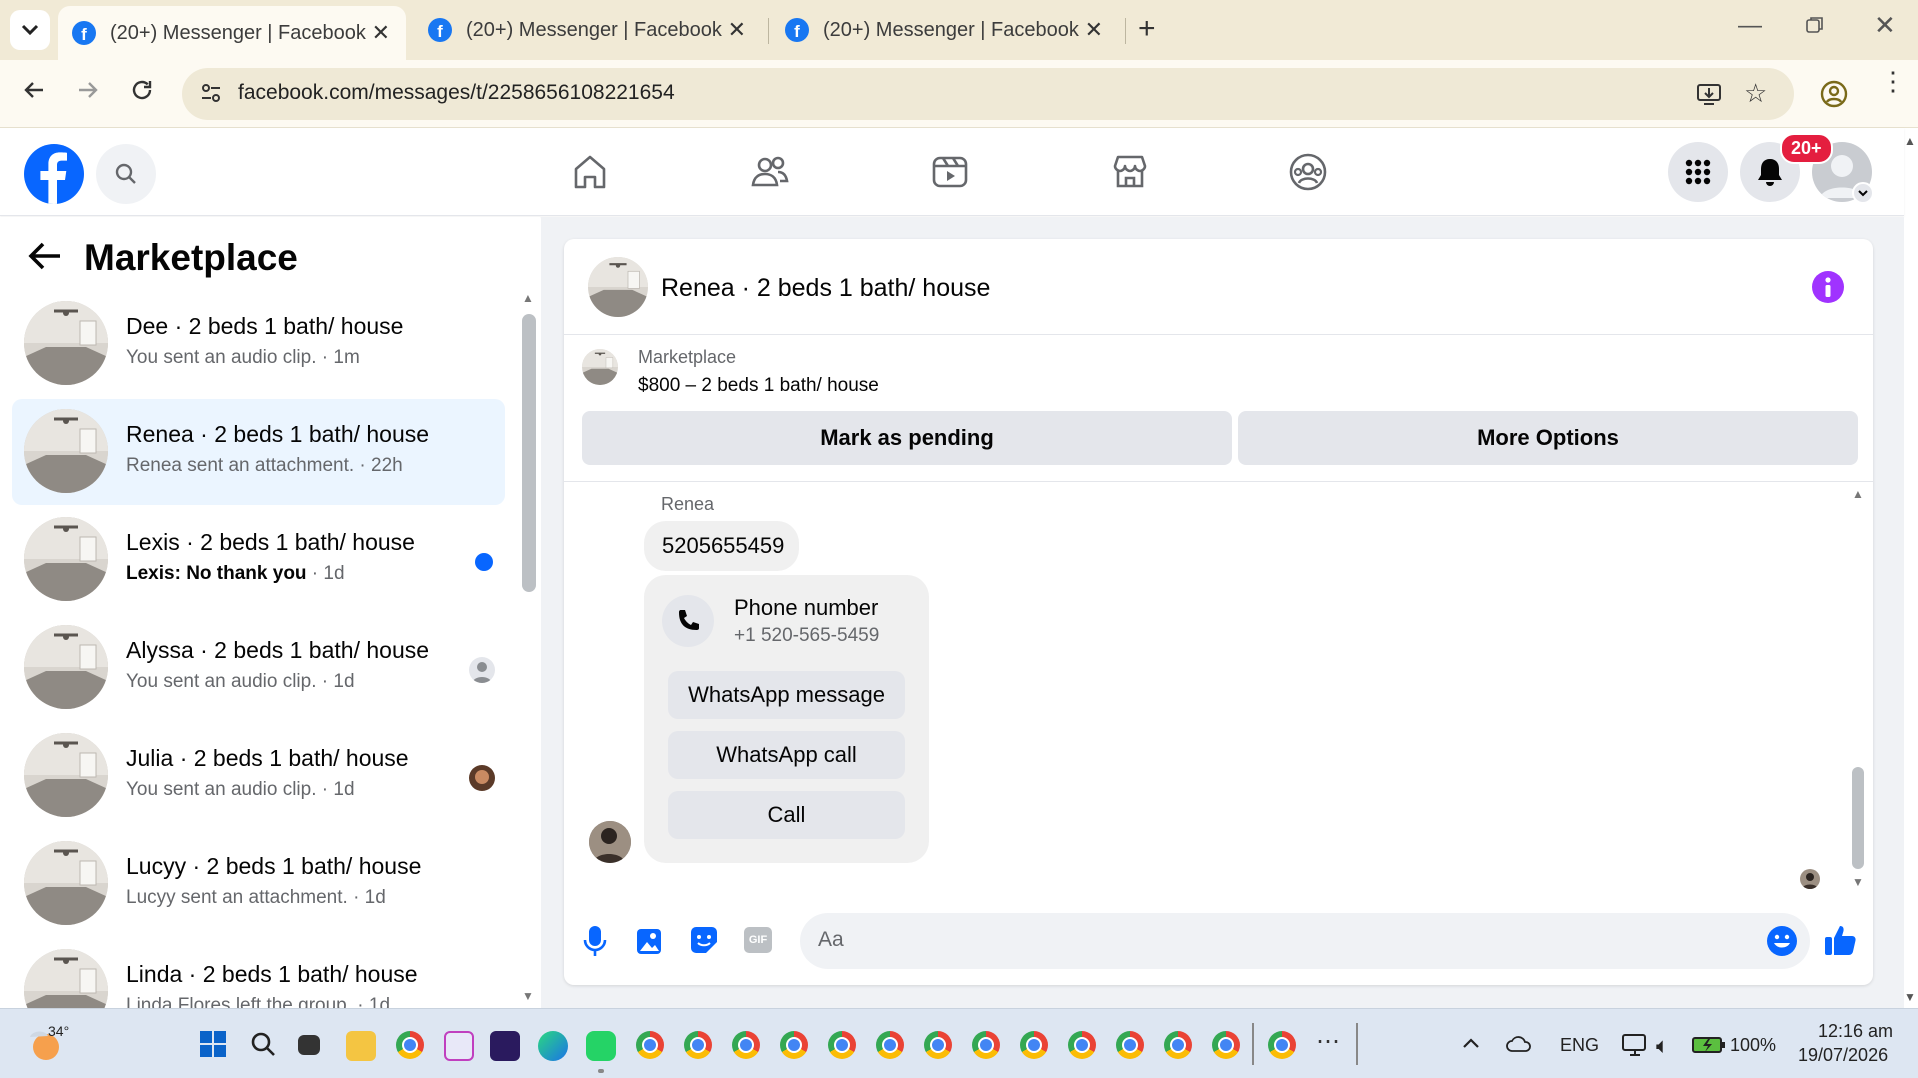 Image resolution: width=1918 pixels, height=1078 pixels. Describe the element at coordinates (1519, 1044) in the screenshot. I see `onedrive-cloud-icon` at that location.